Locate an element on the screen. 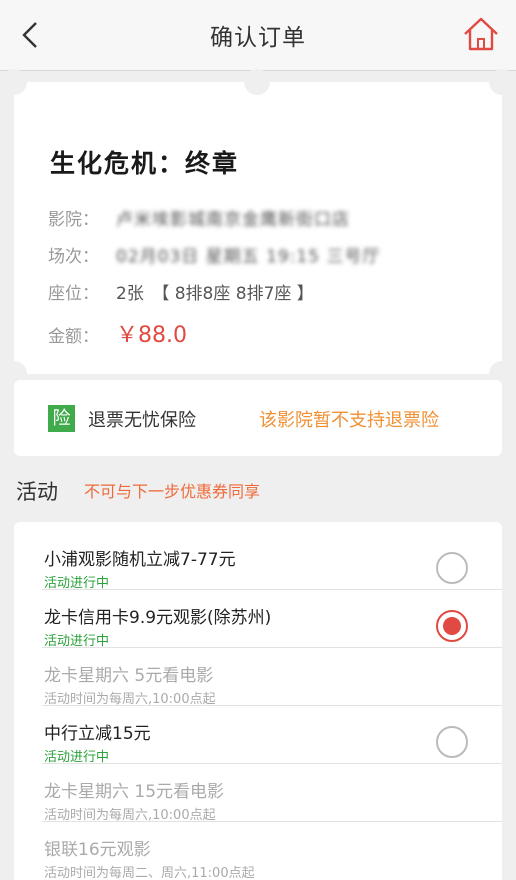 This screenshot has height=880, width=516. amount-row: 金额： ￥88.0 is located at coordinates (117, 335).